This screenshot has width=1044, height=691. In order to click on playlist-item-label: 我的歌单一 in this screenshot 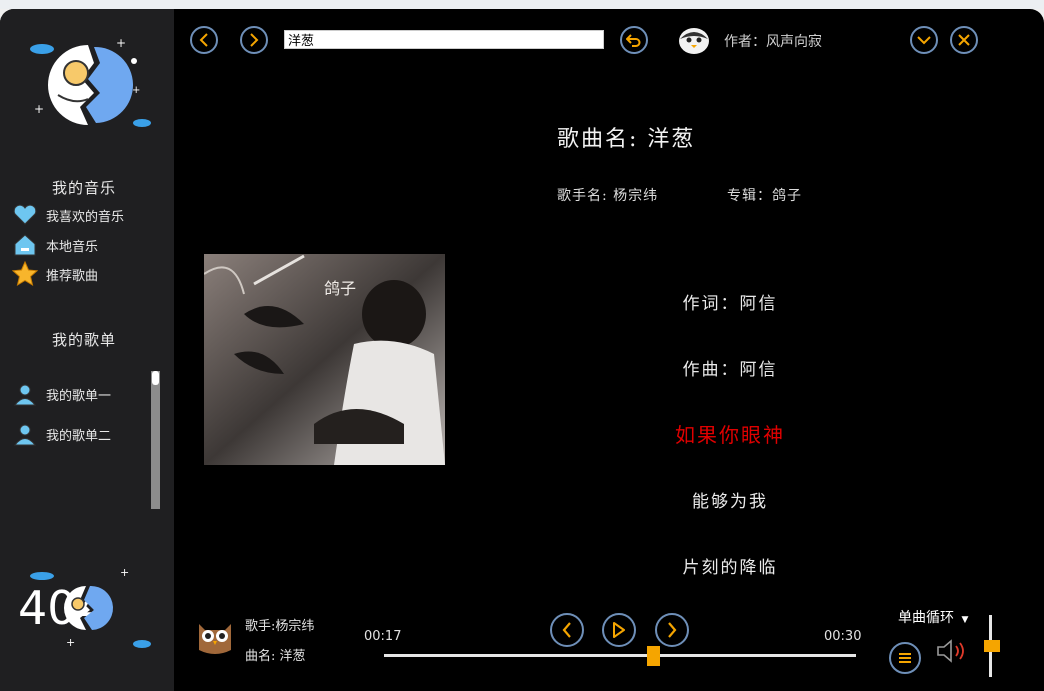, I will do `click(79, 396)`.